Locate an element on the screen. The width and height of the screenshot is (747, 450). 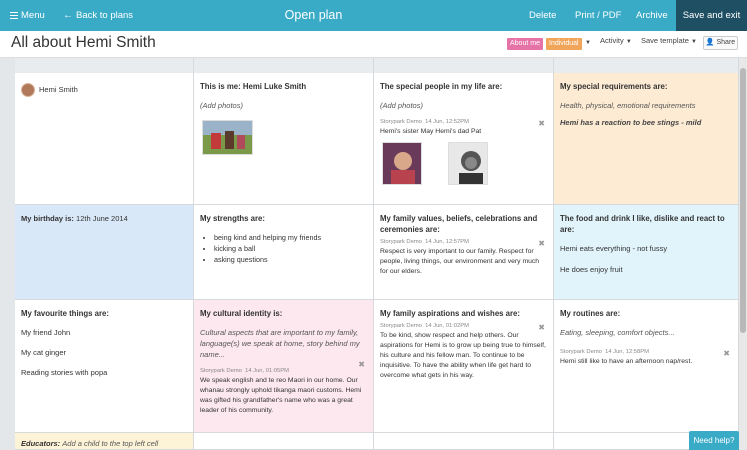
birthday-value: 12th June 2014 is located at coordinates (102, 218).